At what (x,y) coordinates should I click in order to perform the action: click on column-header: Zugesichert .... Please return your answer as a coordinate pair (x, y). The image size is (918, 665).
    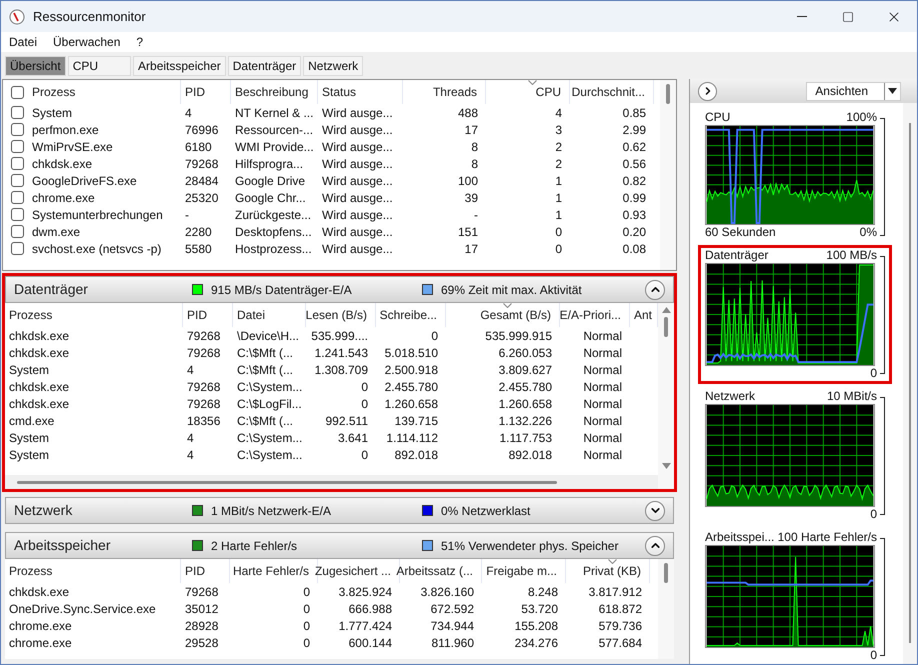
    Looking at the image, I should click on (352, 571).